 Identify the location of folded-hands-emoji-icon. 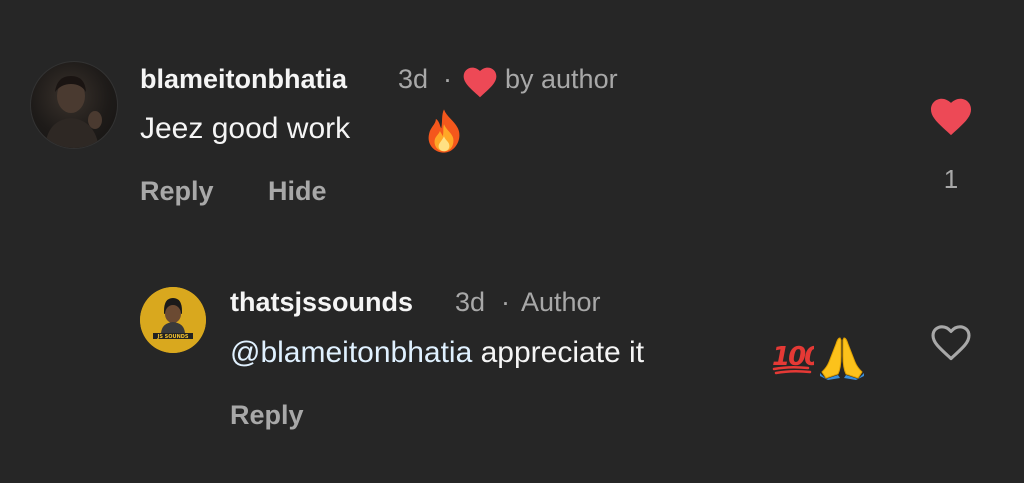
(842, 358).